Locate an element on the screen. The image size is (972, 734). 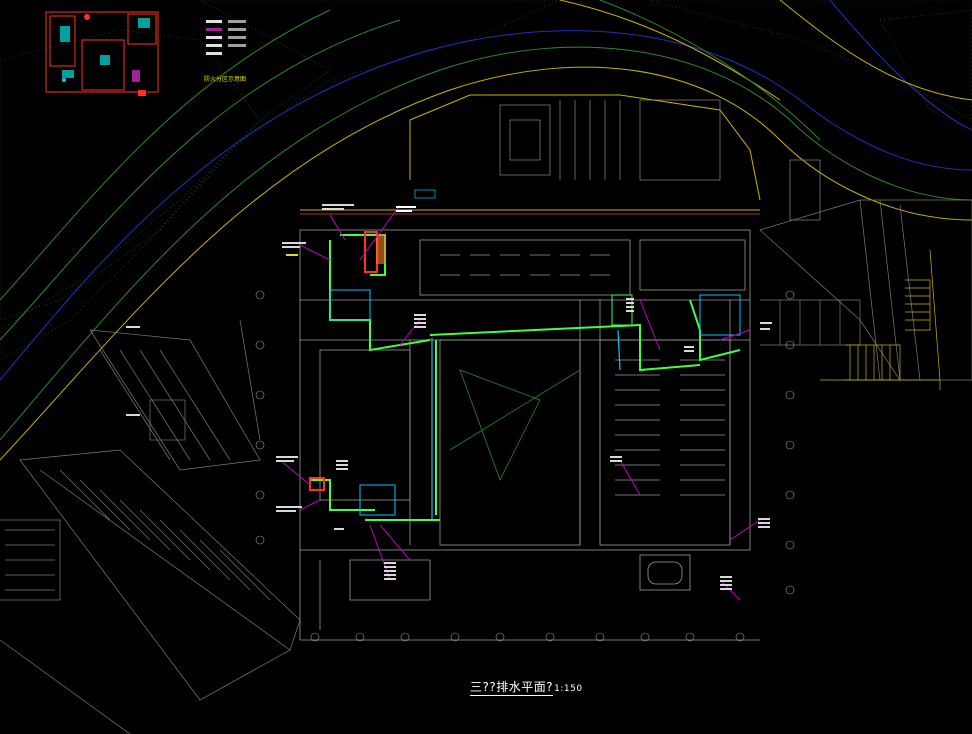
keyplan-title: 防火分区示意图 is located at coordinates (225, 79).